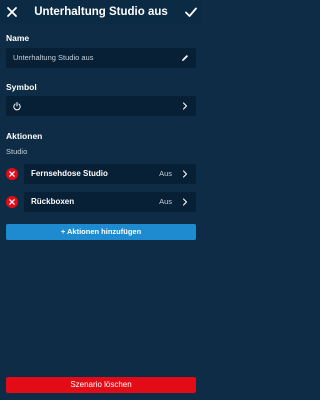  What do you see at coordinates (101, 232) in the screenshot?
I see `add-actions-button: + Aktionen hinzufügen` at bounding box center [101, 232].